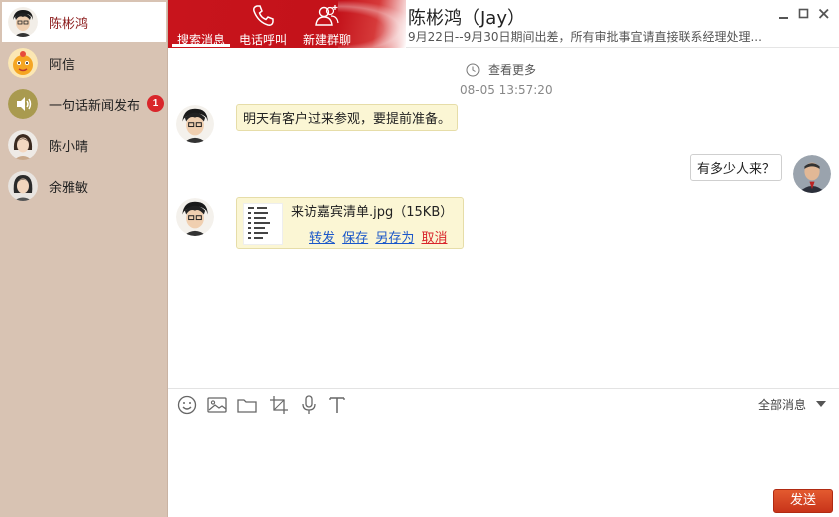  I want to click on speaker-avatar-icon, so click(23, 104).